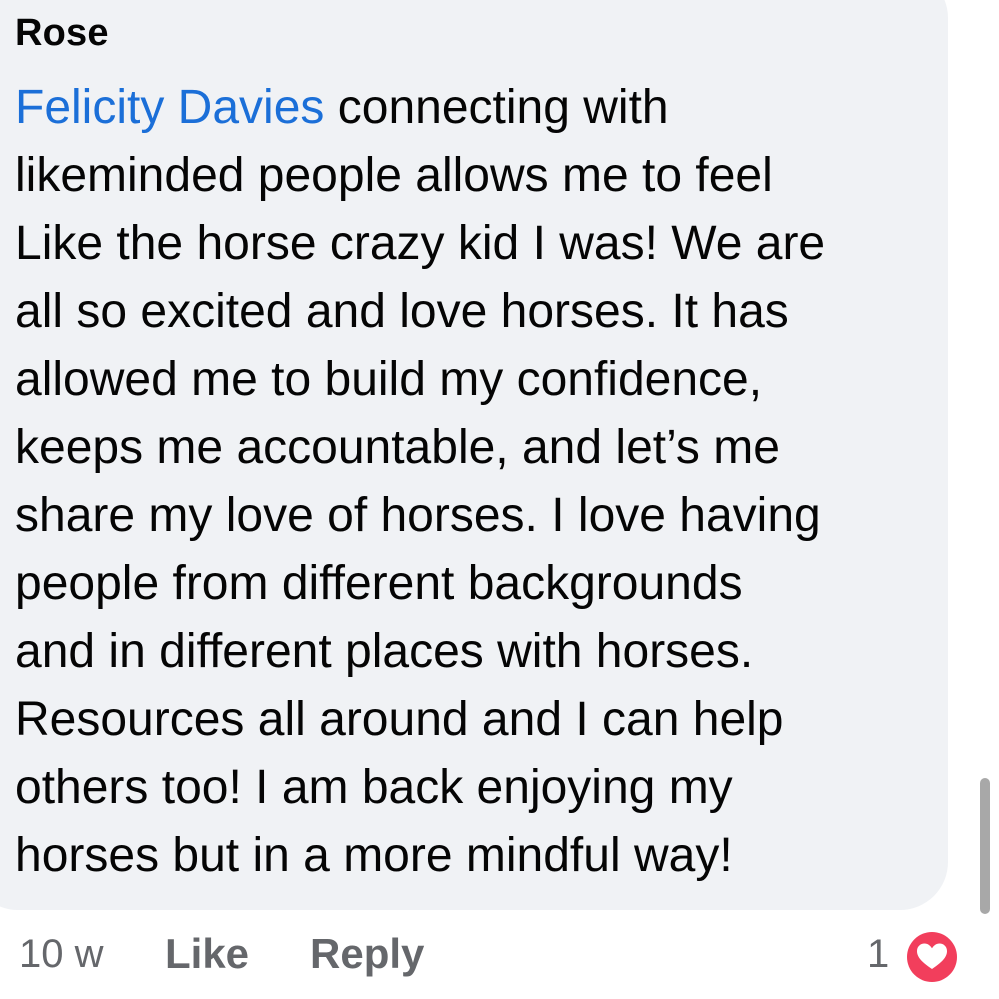 The width and height of the screenshot is (999, 999). Describe the element at coordinates (367, 954) in the screenshot. I see `reply-button: Reply` at that location.